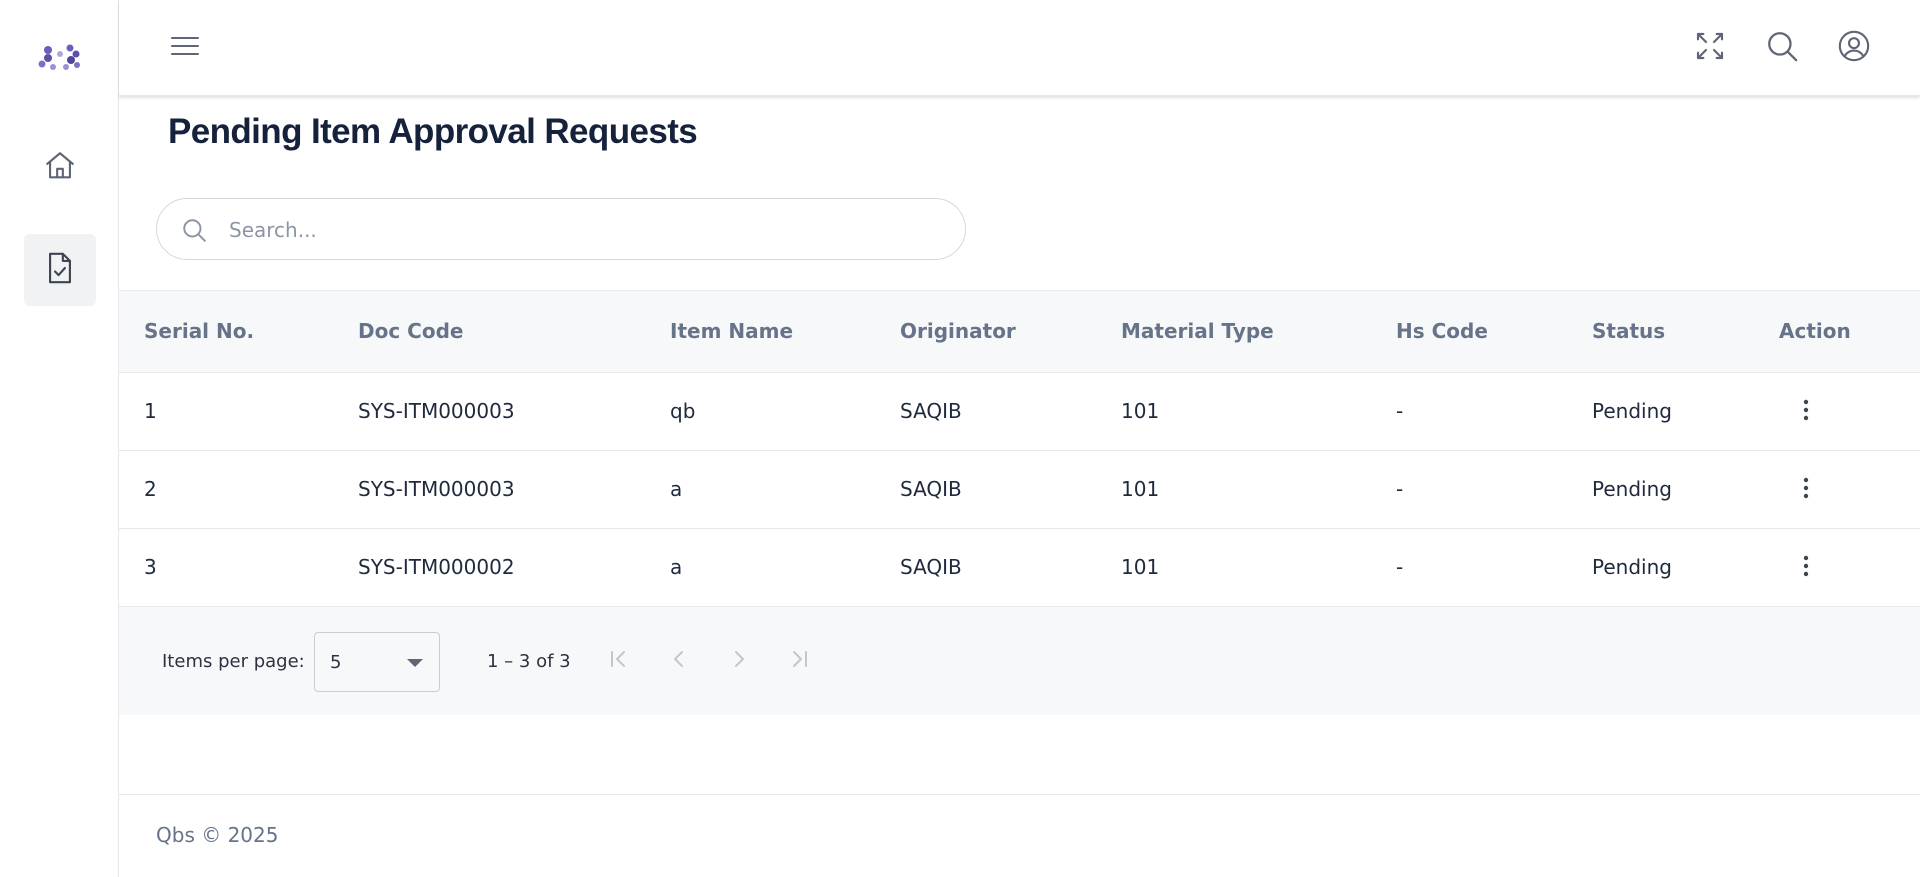 This screenshot has height=877, width=1920. Describe the element at coordinates (1815, 331) in the screenshot. I see `column-header-action: Action` at that location.